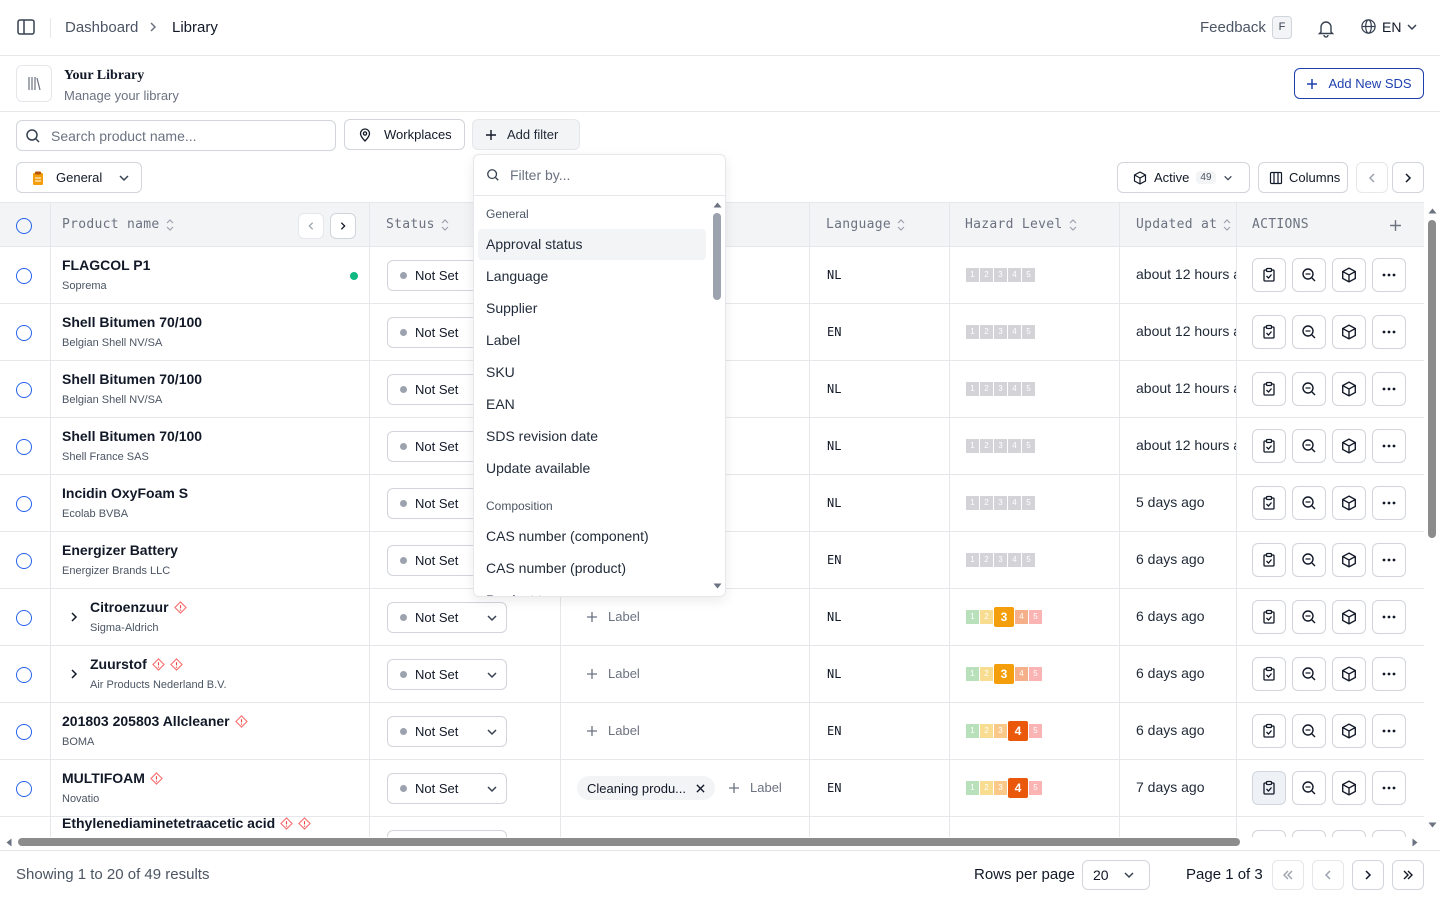 This screenshot has width=1440, height=900. I want to click on expand-chevron-icon, so click(74, 674).